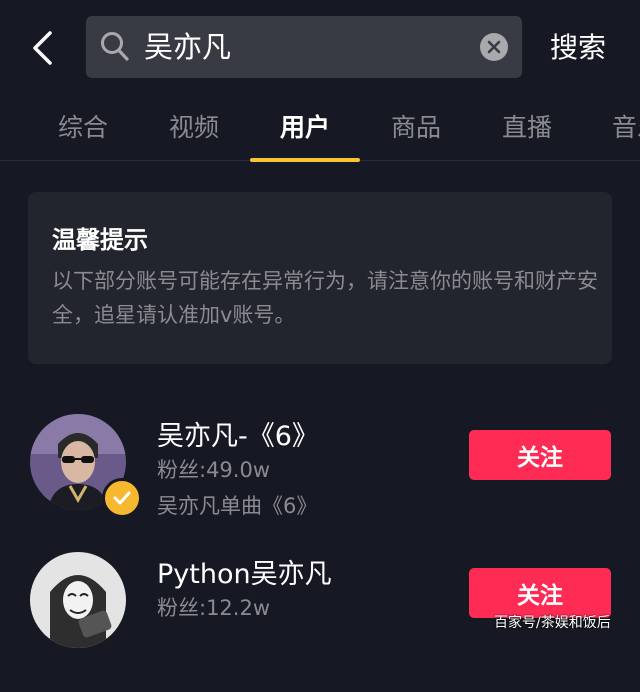 This screenshot has width=640, height=692. I want to click on user-fan-count: 粉丝:49.0w, so click(214, 470).